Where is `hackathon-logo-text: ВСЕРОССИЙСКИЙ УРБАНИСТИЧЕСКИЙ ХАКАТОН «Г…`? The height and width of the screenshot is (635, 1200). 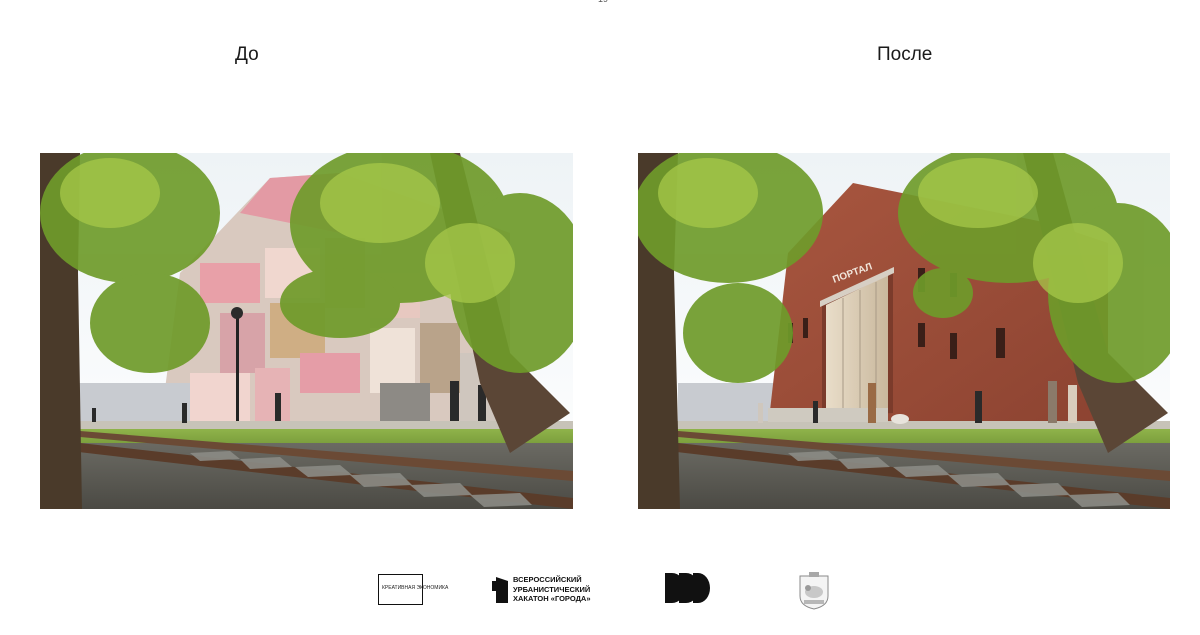 hackathon-logo-text: ВСЕРОССИЙСКИЙ УРБАНИСТИЧЕСКИЙ ХАКАТОН «Г… is located at coordinates (552, 589).